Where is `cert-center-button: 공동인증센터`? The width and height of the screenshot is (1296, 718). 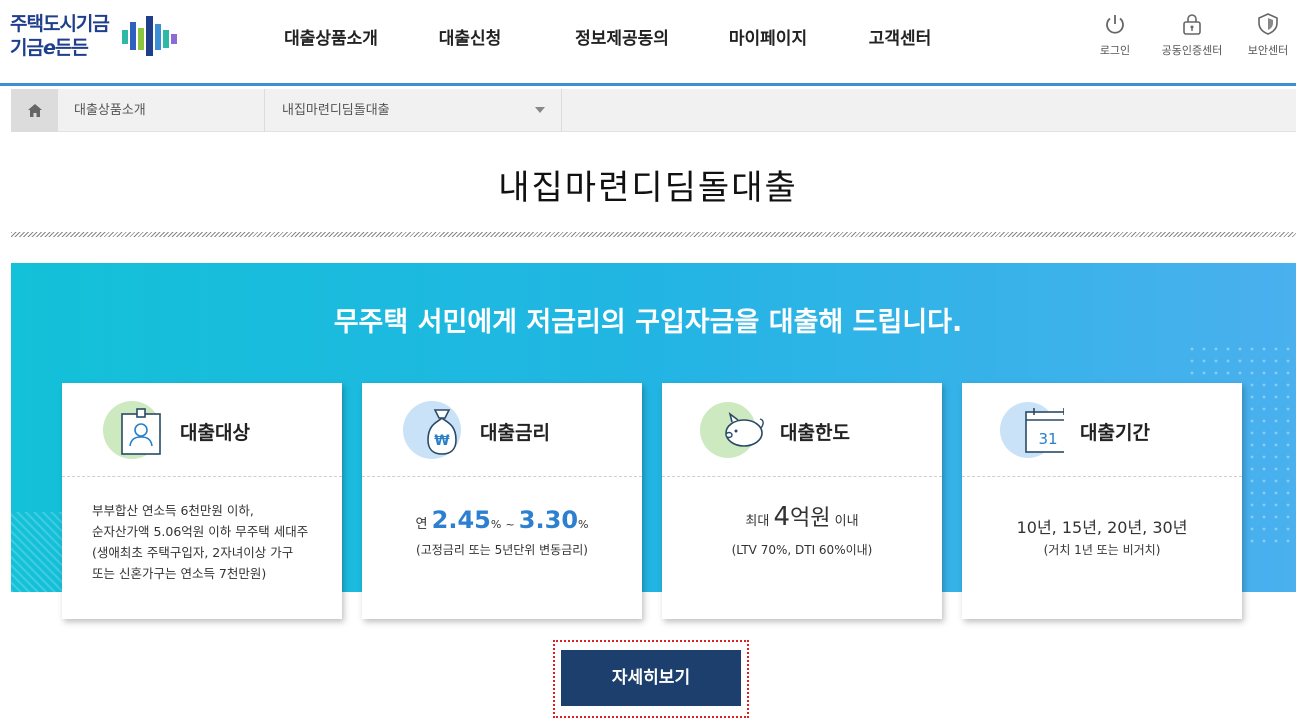 cert-center-button: 공동인증센터 is located at coordinates (1192, 35).